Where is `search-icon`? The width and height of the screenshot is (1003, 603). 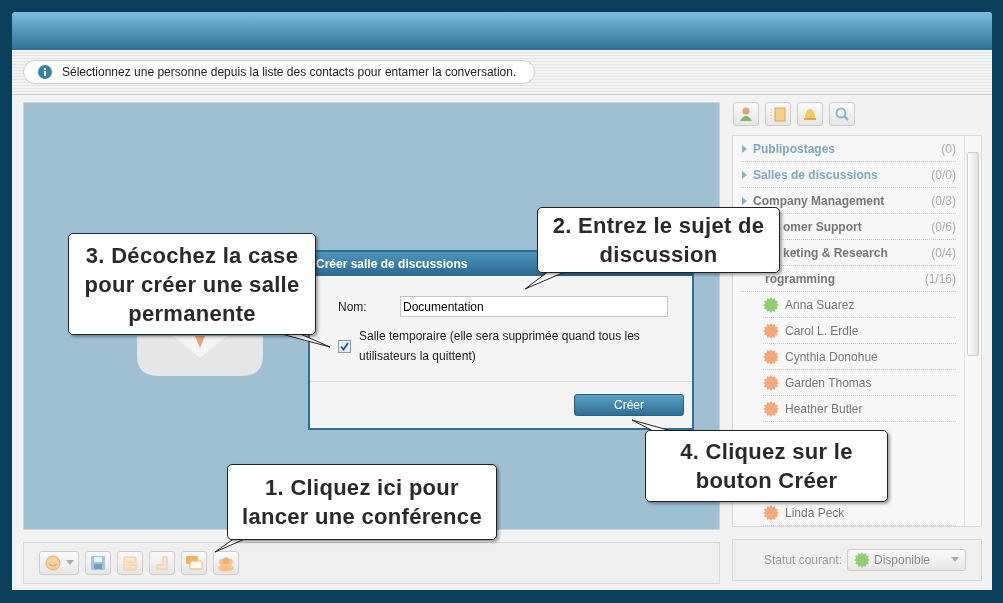 search-icon is located at coordinates (842, 114).